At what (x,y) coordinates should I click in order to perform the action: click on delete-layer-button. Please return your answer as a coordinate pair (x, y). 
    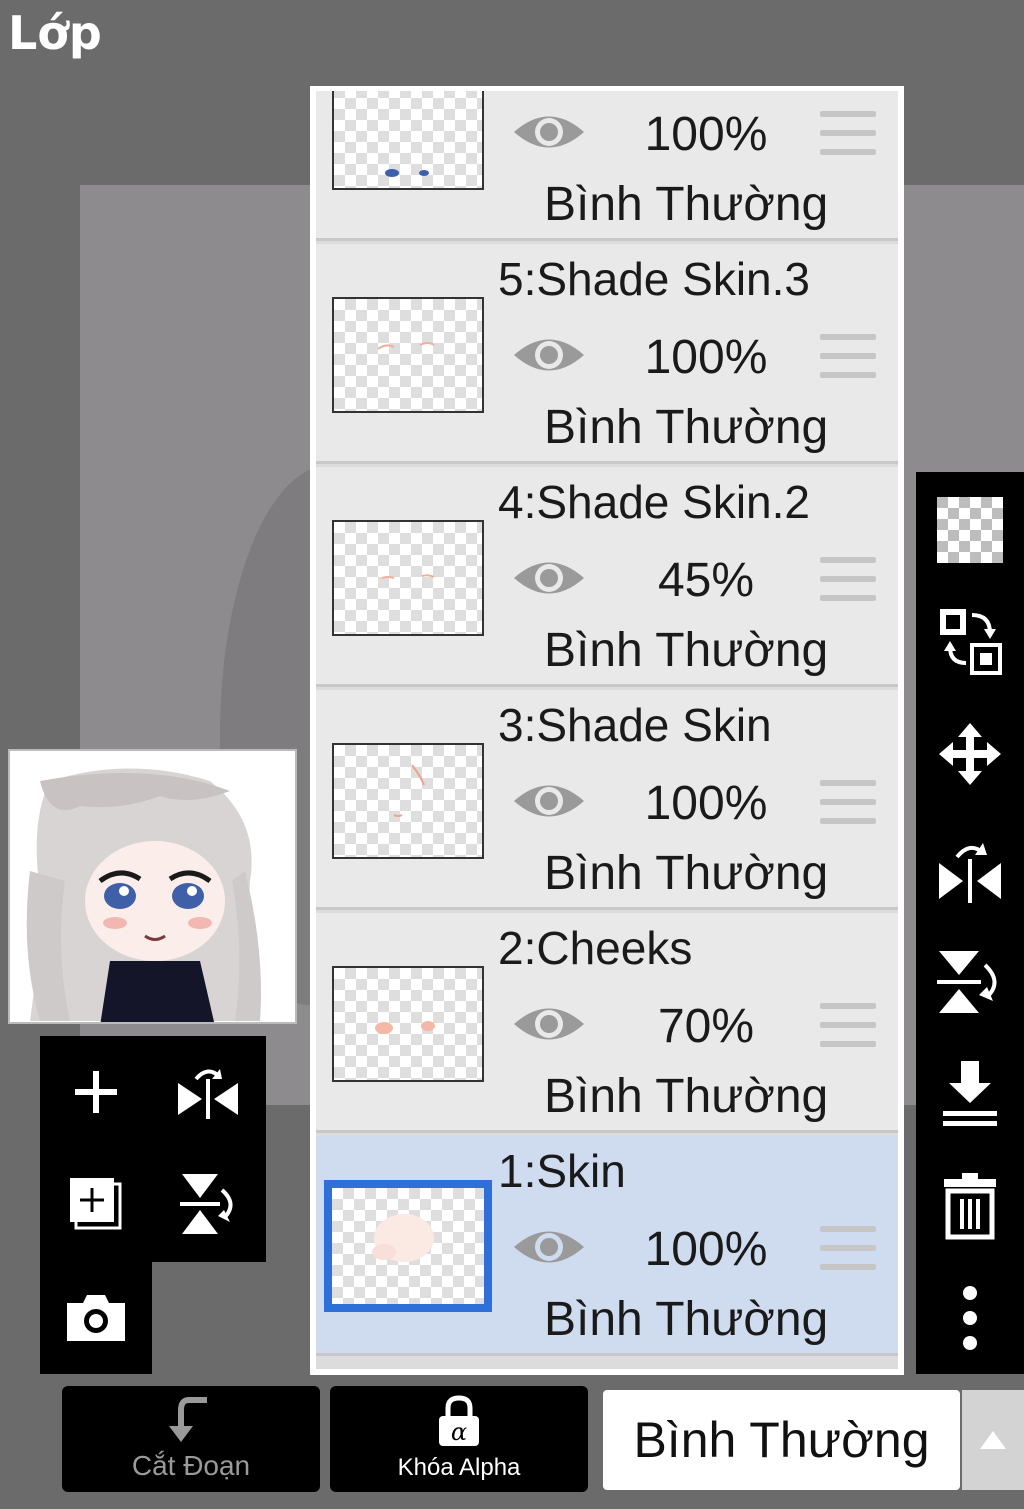
    Looking at the image, I should click on (970, 1206).